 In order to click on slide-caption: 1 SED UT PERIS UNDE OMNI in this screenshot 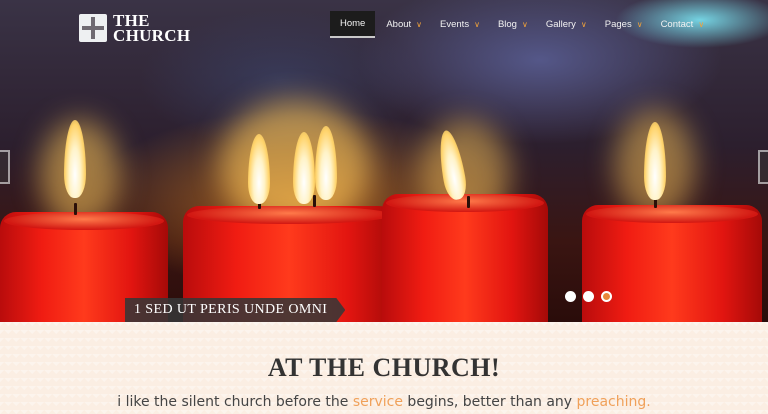, I will do `click(235, 310)`.